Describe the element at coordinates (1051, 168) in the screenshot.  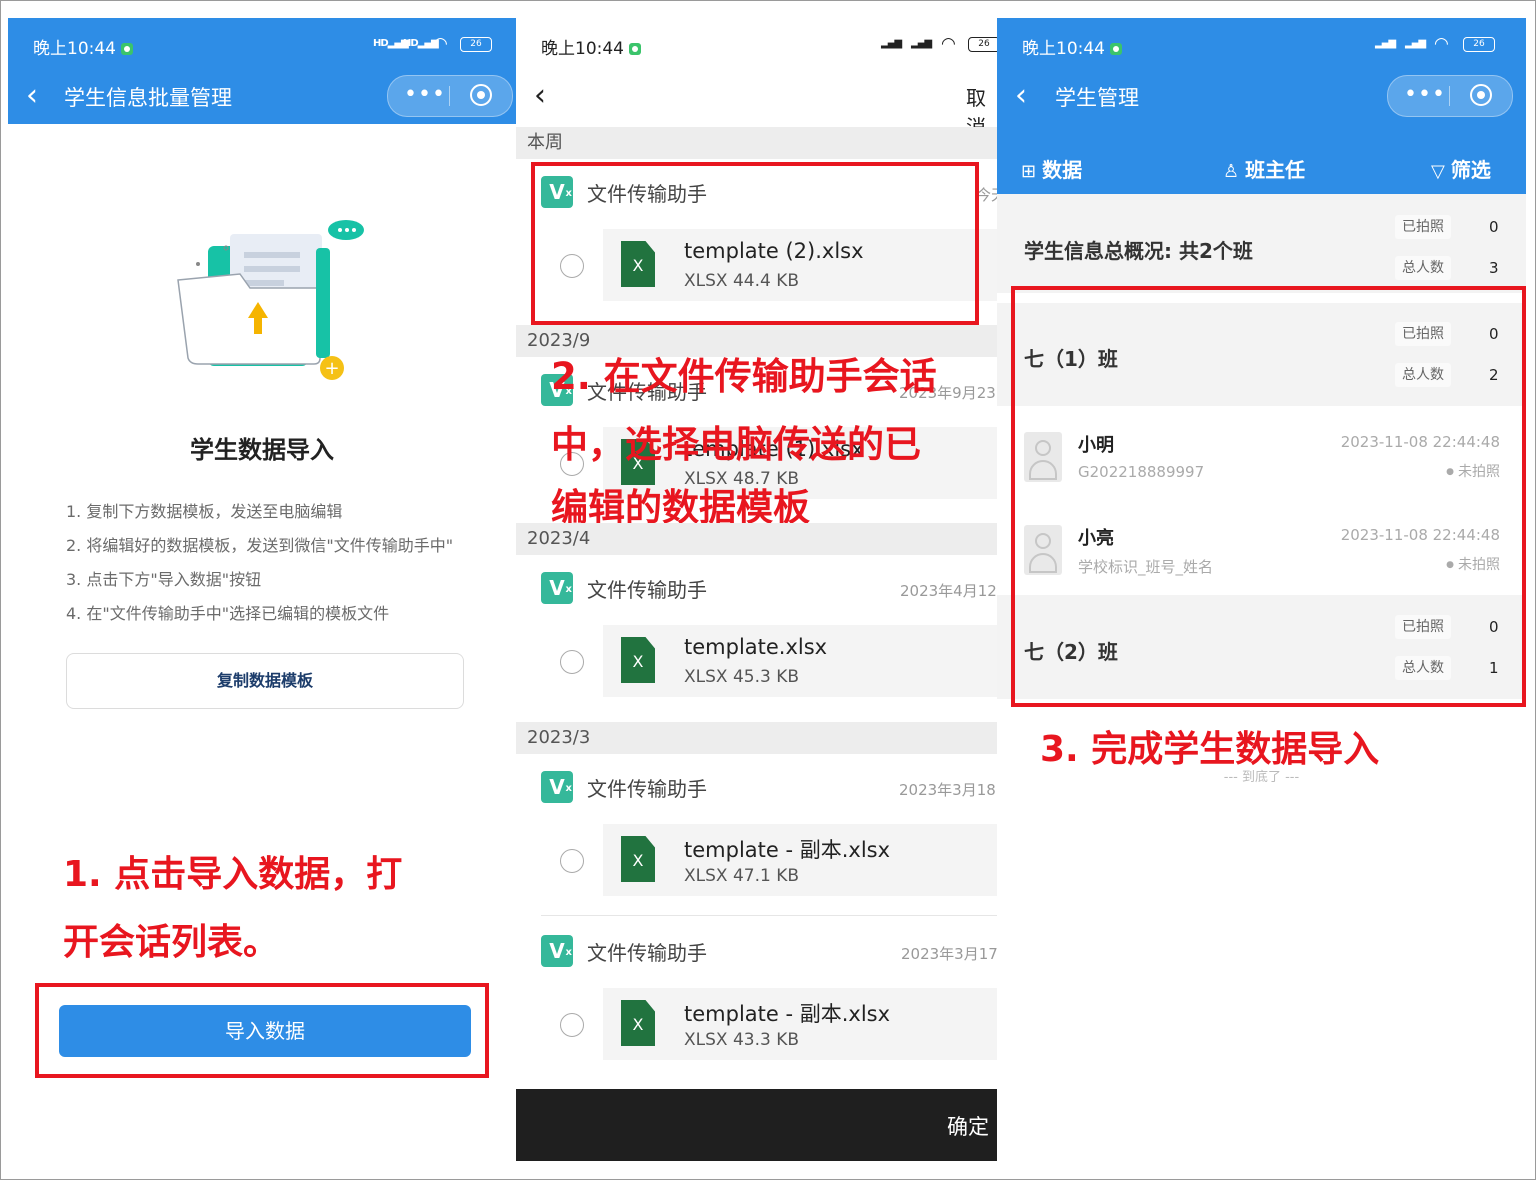
I see `tab-data: ⊞ 数据` at that location.